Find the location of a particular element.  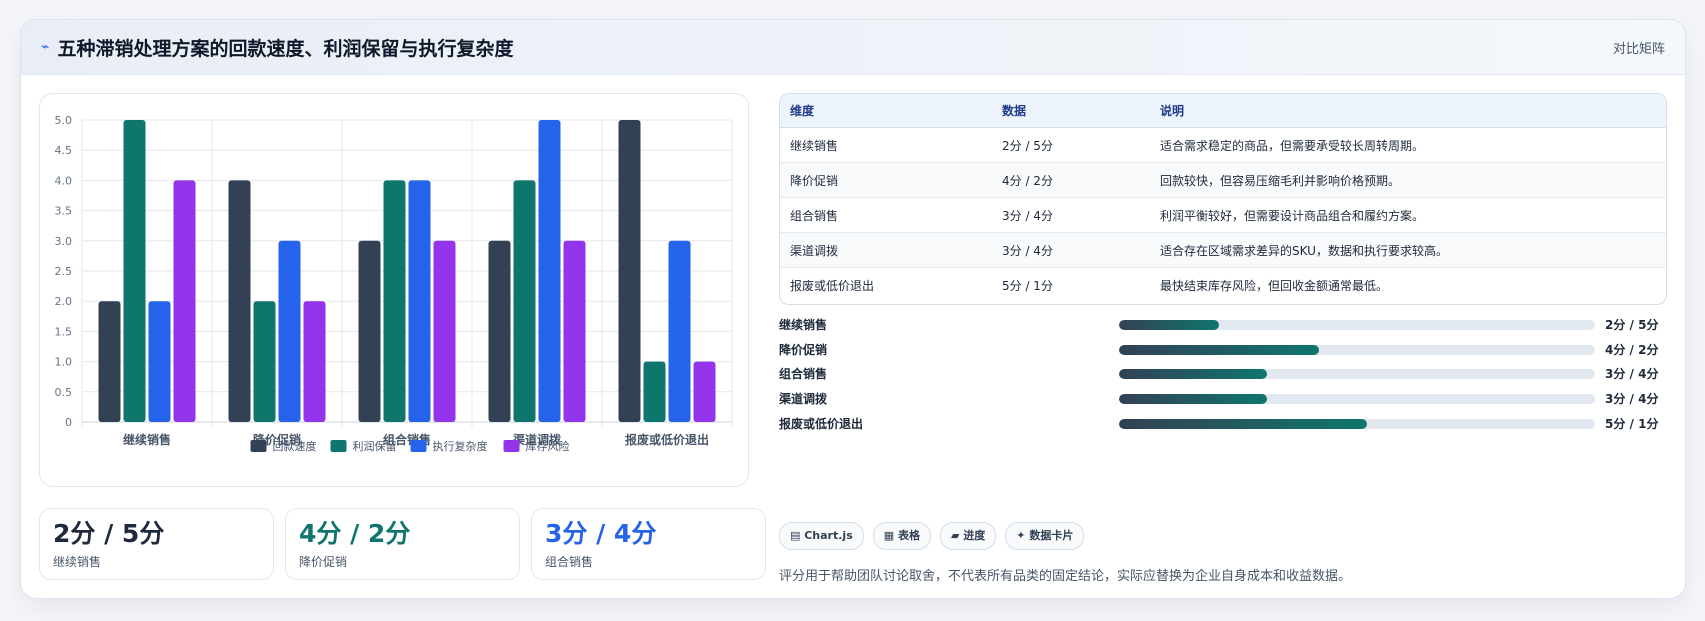

progress-label: 降价促销 is located at coordinates (803, 349).